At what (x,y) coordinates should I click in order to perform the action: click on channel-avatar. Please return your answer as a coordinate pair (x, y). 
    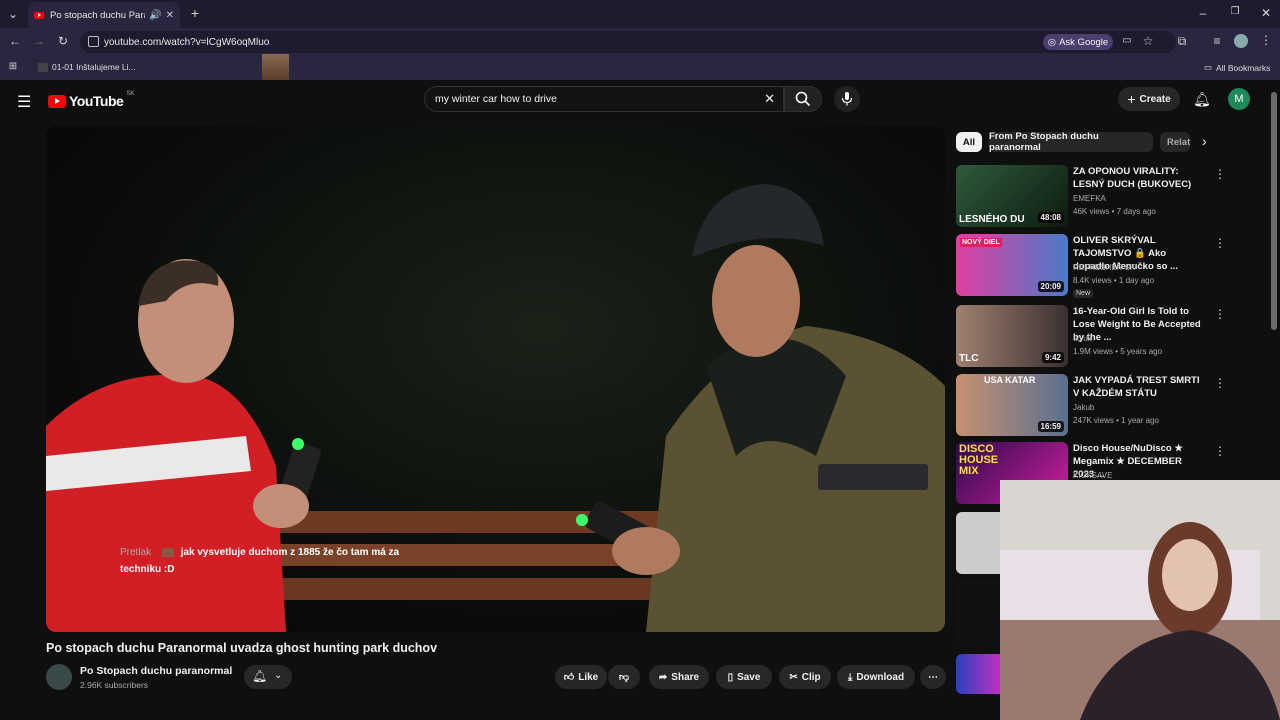
    Looking at the image, I should click on (59, 677).